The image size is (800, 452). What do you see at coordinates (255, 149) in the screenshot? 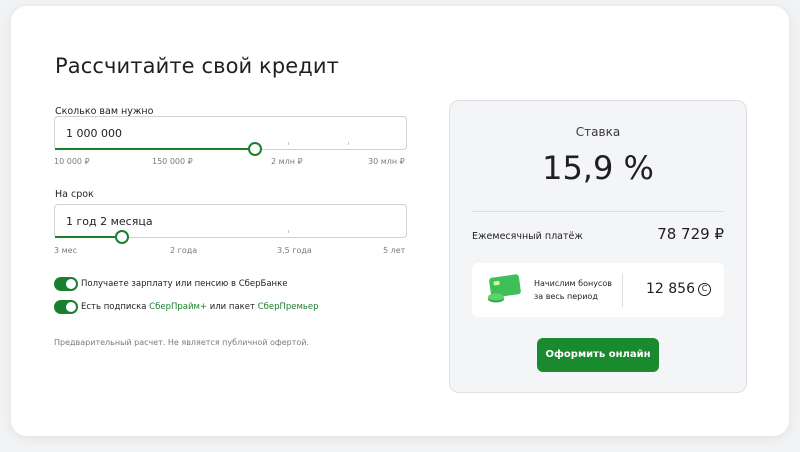
I see `amount-slider-handle` at bounding box center [255, 149].